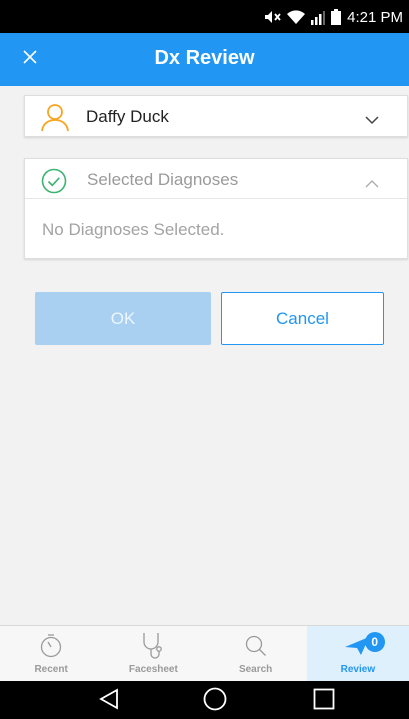  I want to click on patient-name: Daffy Duck, so click(127, 116).